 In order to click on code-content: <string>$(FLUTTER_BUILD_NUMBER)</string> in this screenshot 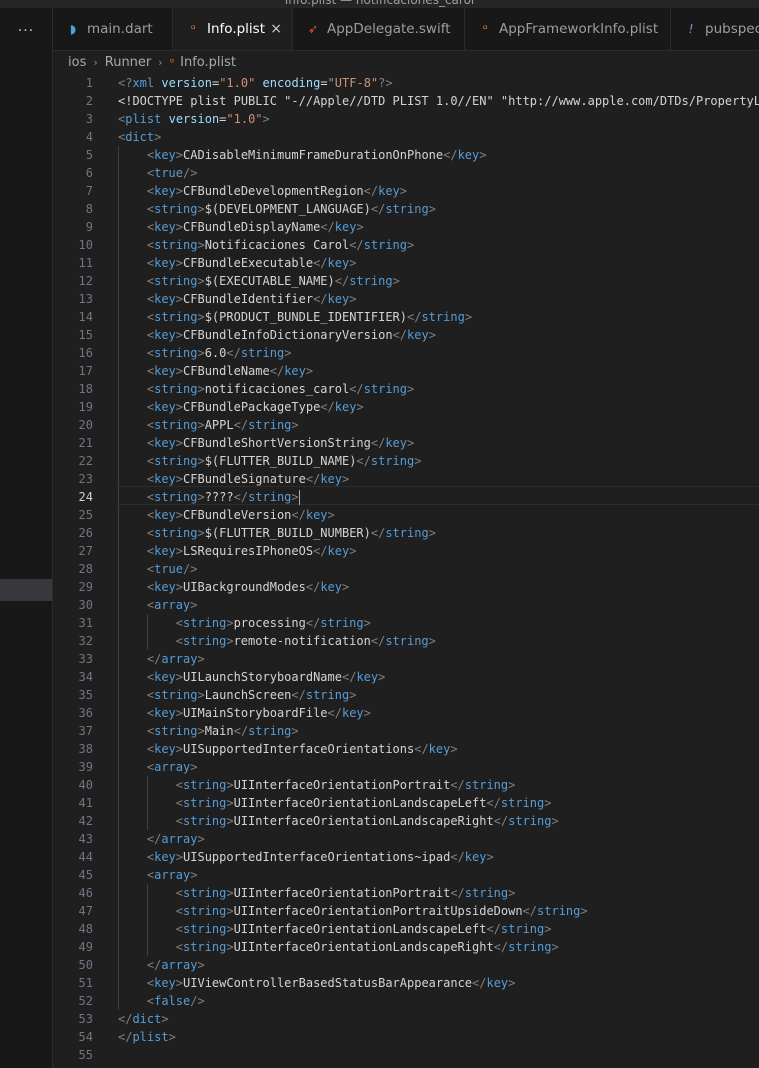, I will do `click(291, 533)`.